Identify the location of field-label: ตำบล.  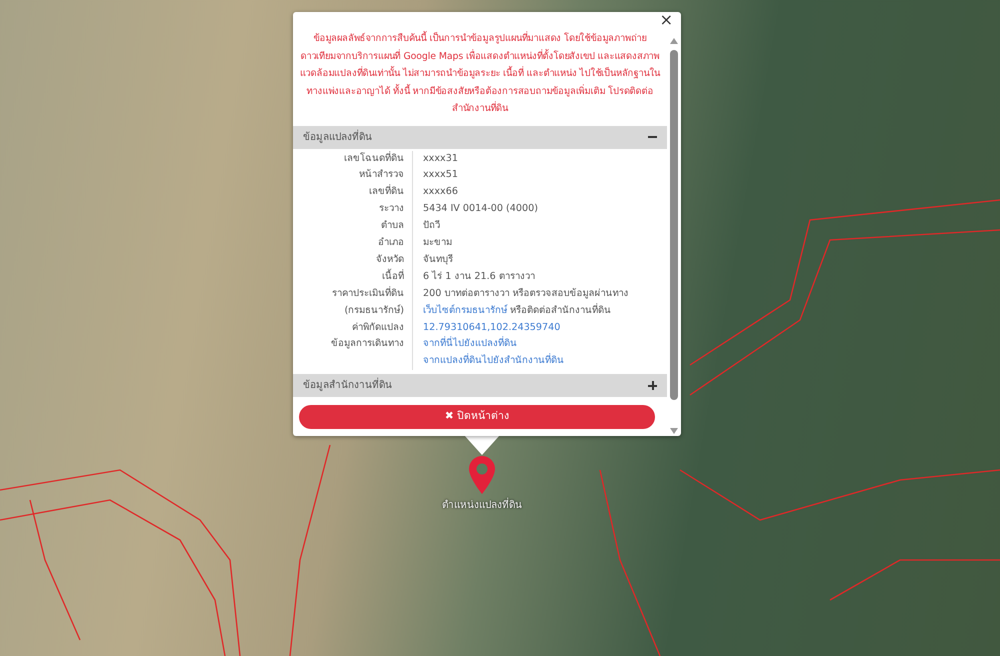
(353, 227).